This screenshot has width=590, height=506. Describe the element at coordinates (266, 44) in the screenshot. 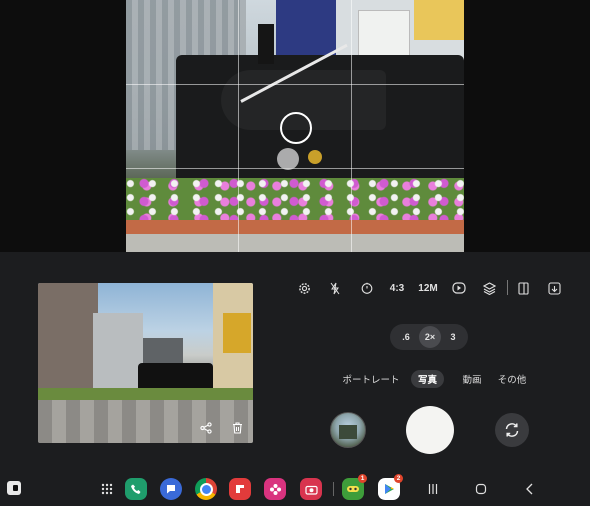

I see `locomotive-chimney` at that location.